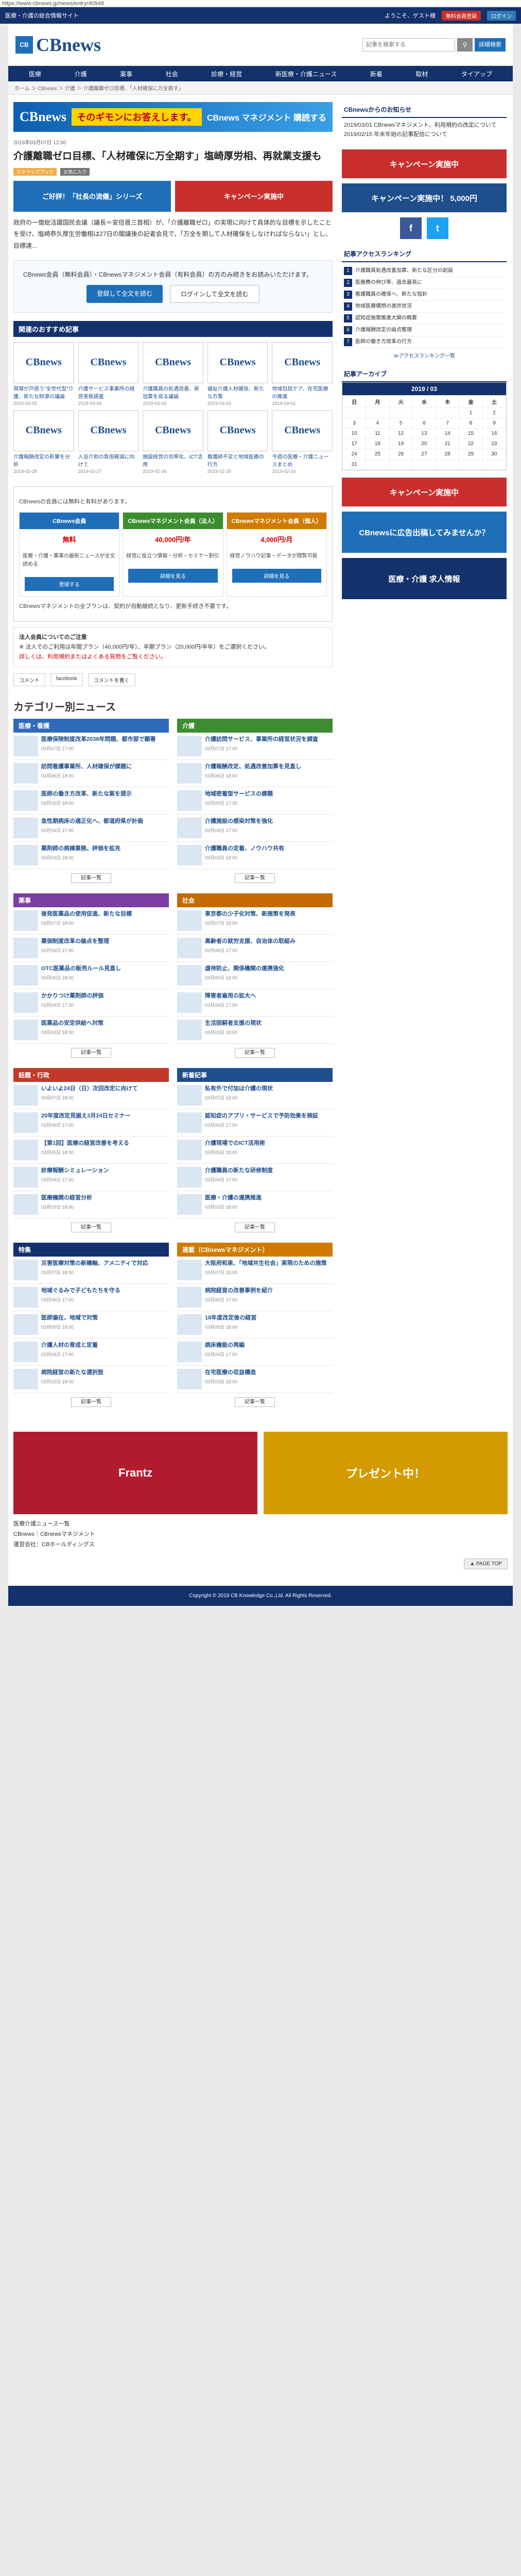 Image resolution: width=521 pixels, height=2576 pixels. What do you see at coordinates (255, 1271) in the screenshot?
I see `category-article: 大阪府和泉、「地域共生社会」実現のための施策 03月07日 18:00` at bounding box center [255, 1271].